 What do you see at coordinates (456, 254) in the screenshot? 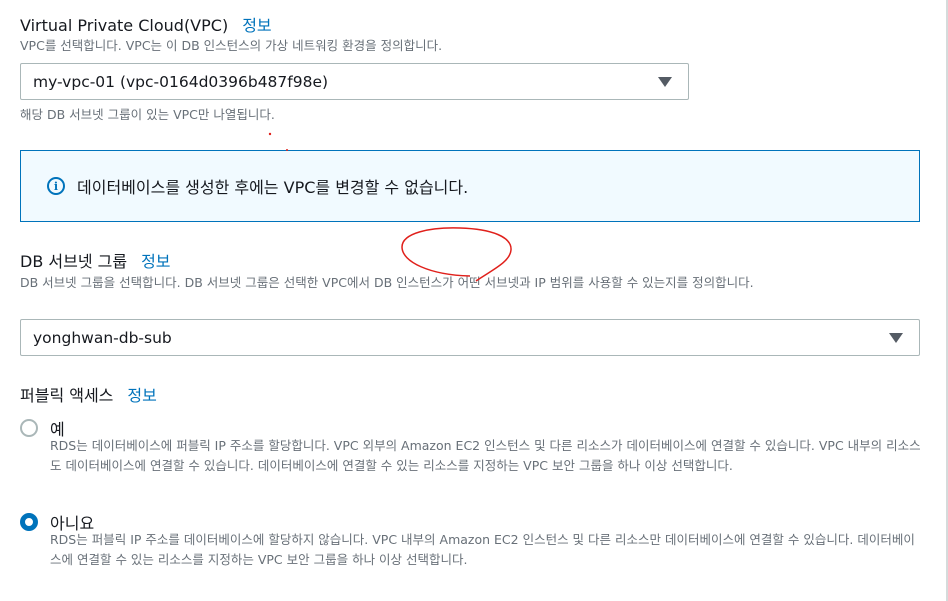
I see `annotation-circle` at bounding box center [456, 254].